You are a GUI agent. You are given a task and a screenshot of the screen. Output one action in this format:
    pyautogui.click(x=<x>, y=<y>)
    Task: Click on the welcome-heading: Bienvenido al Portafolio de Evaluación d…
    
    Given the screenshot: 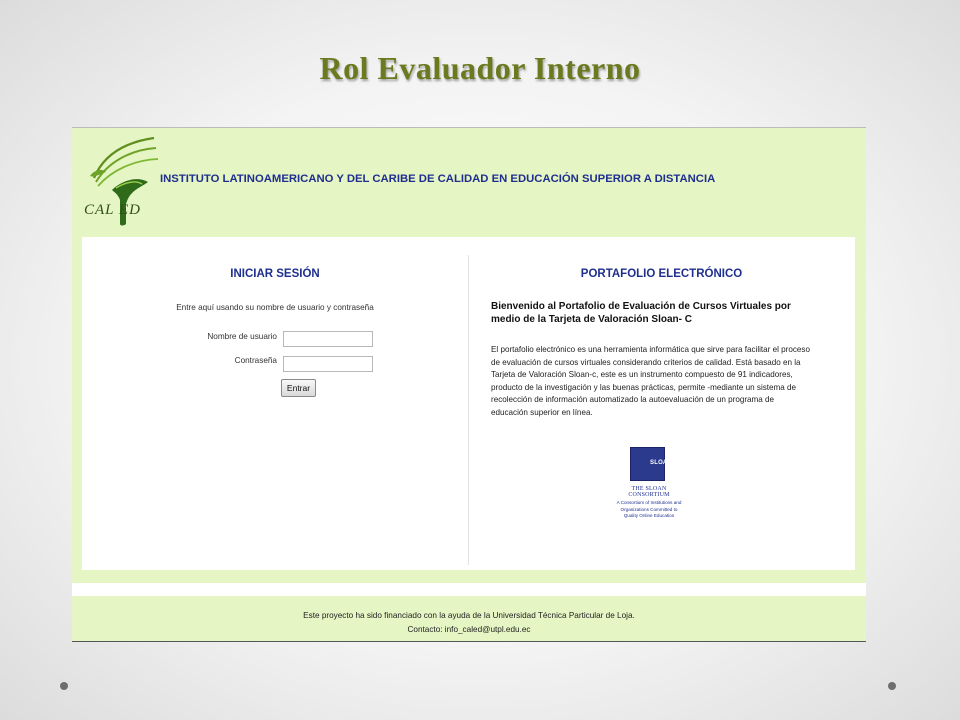 What is the action you would take?
    pyautogui.click(x=641, y=313)
    